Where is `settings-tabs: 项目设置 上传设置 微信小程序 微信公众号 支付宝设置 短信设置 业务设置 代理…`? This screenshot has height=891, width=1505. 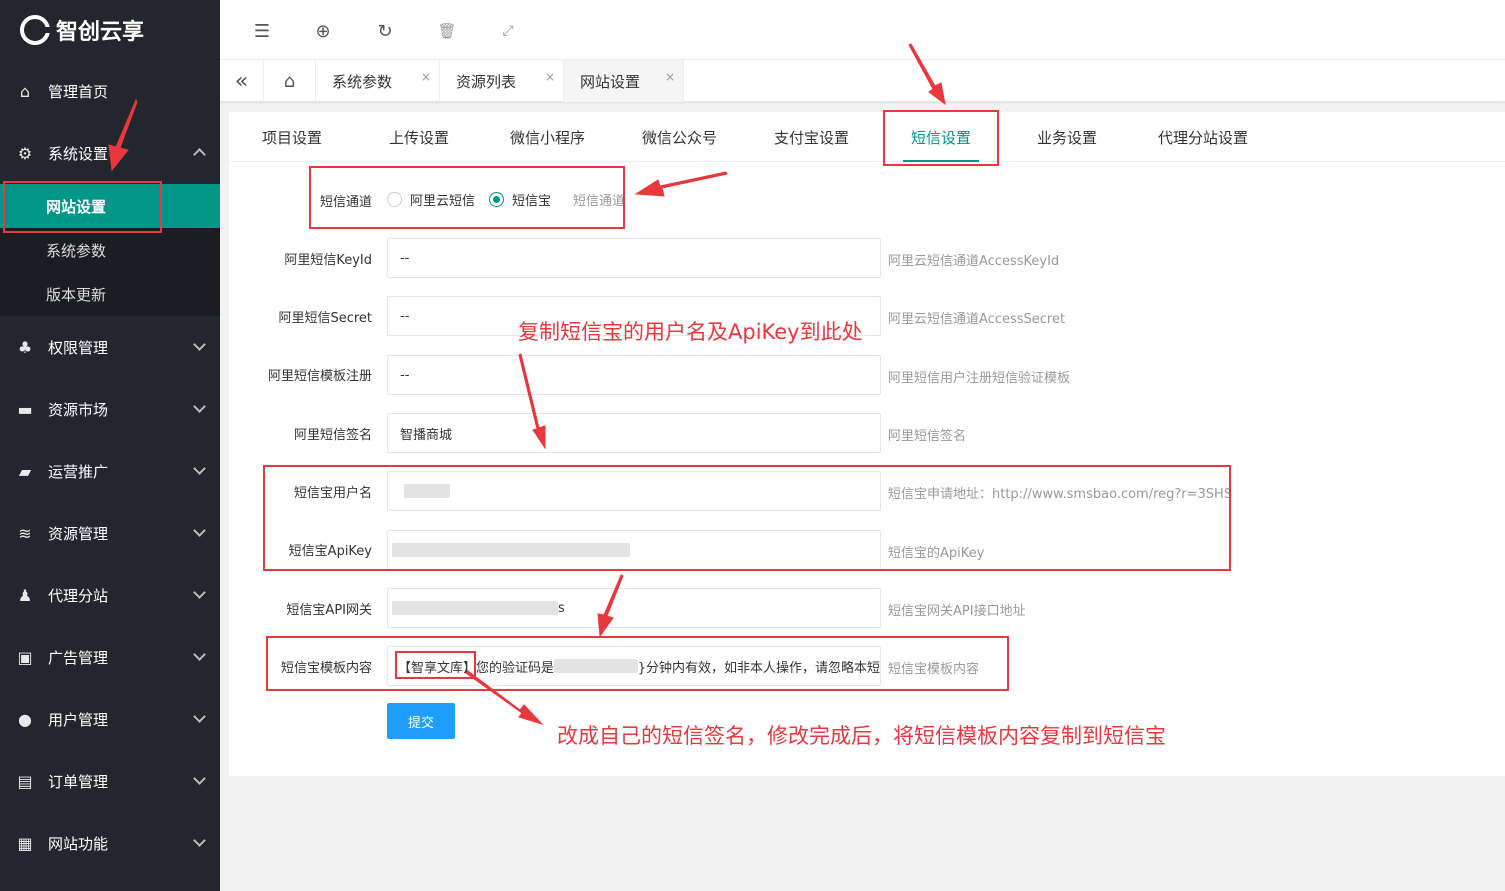 settings-tabs: 项目设置 上传设置 微信小程序 微信公众号 支付宝设置 短信设置 业务设置 代理… is located at coordinates (867, 137).